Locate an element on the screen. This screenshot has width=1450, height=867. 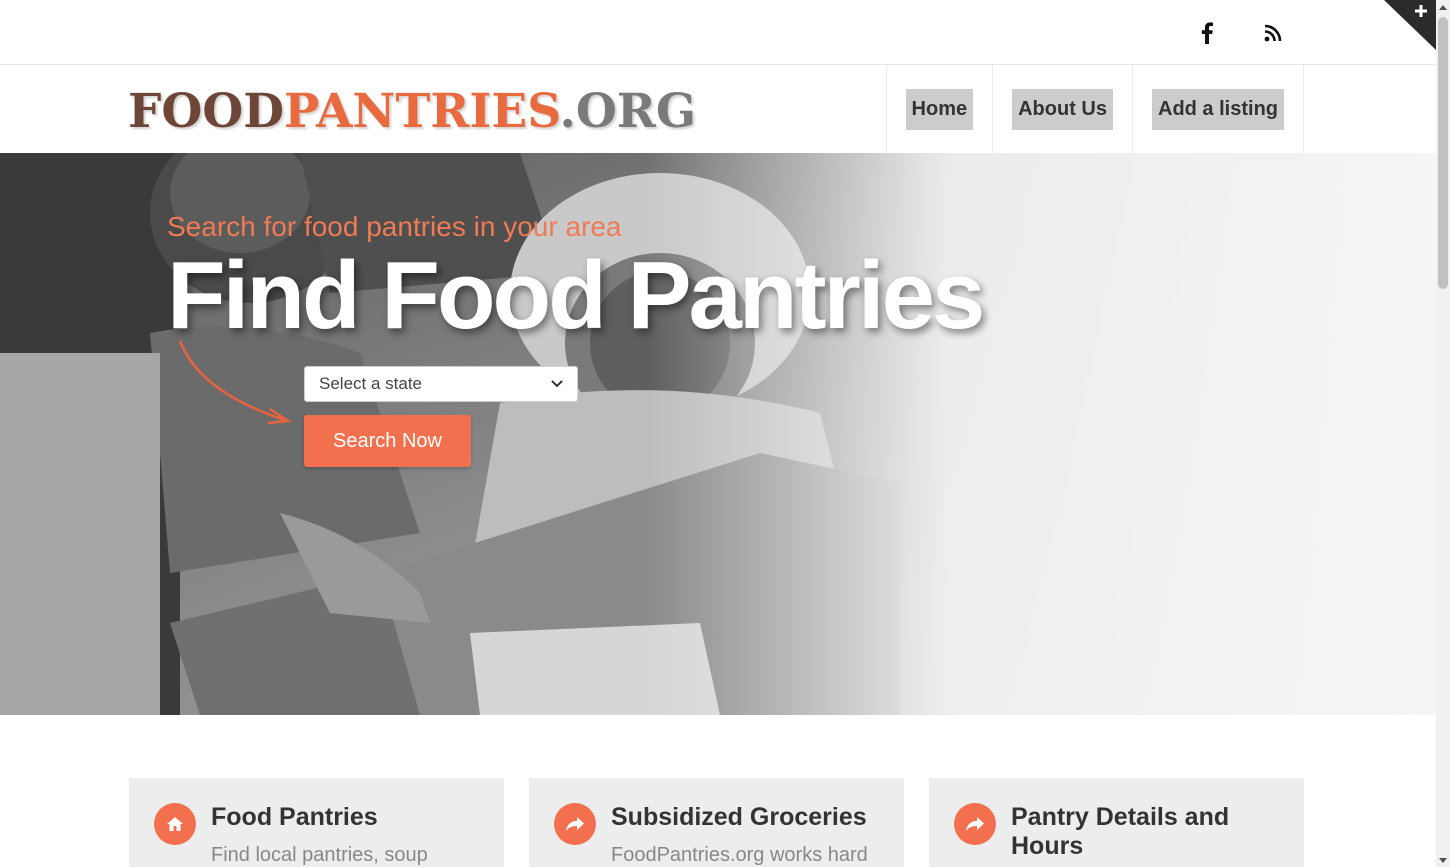
scrollbar-thumb is located at coordinates (1443, 153).